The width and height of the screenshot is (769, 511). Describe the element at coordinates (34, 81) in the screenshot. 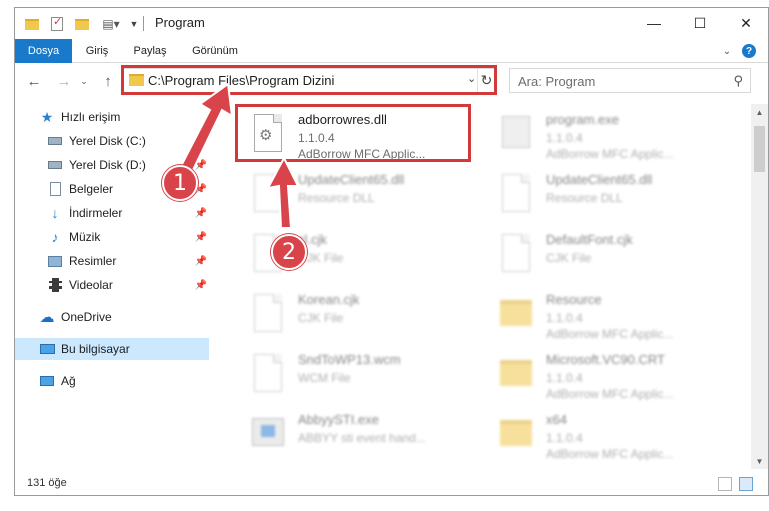

I see `back-arrow-icon: ←` at that location.